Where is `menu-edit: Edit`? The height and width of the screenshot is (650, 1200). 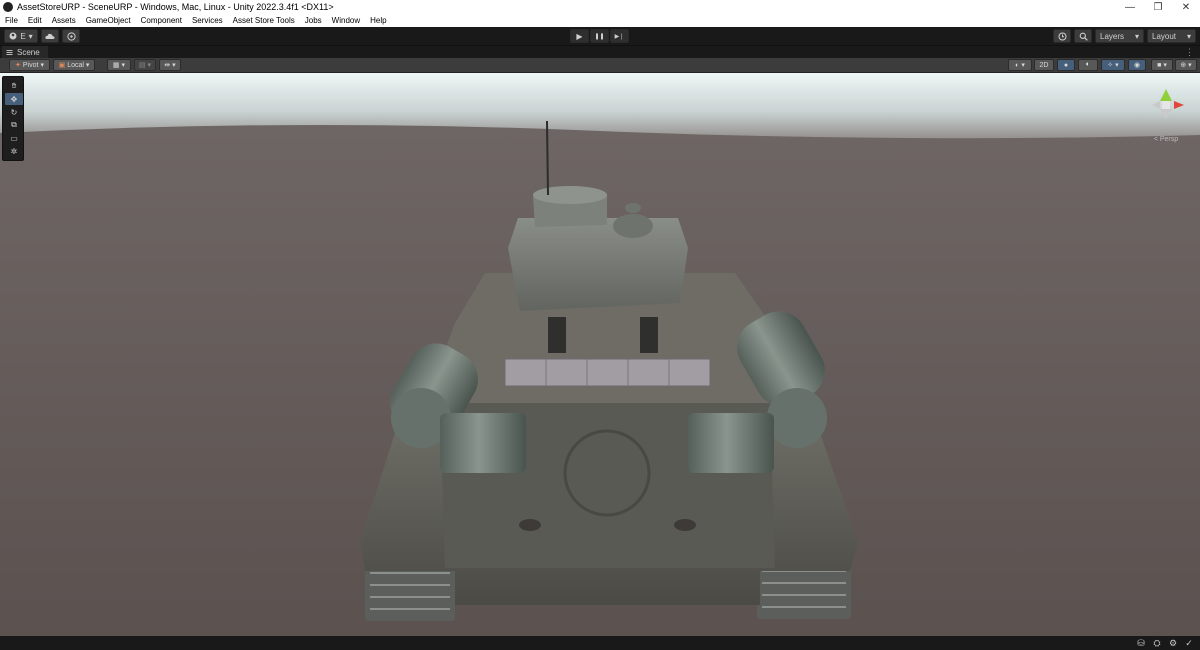
menu-edit: Edit is located at coordinates (35, 20).